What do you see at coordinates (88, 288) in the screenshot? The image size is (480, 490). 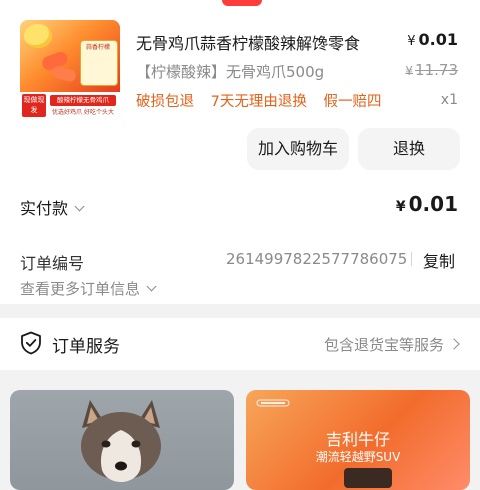 I see `more-order-info-link: 查看更多订单信息` at bounding box center [88, 288].